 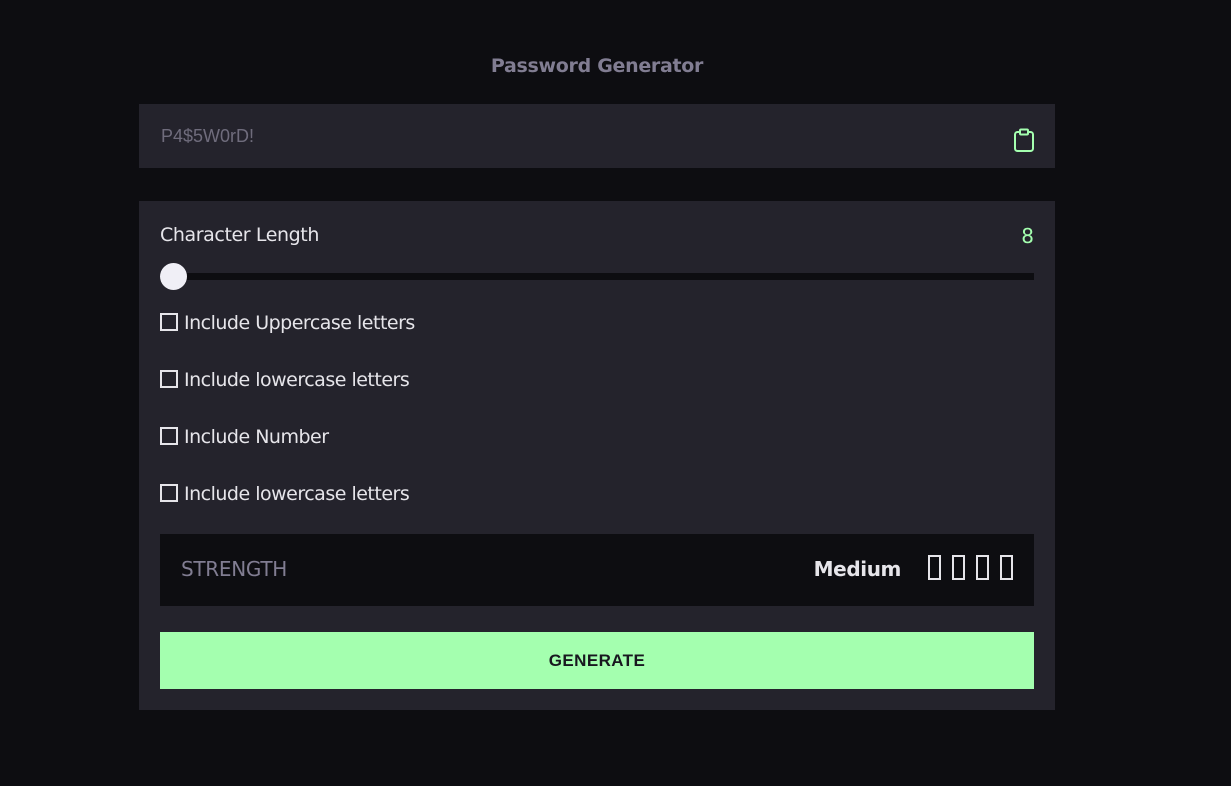 What do you see at coordinates (234, 569) in the screenshot?
I see `strength-label: STRENGTH` at bounding box center [234, 569].